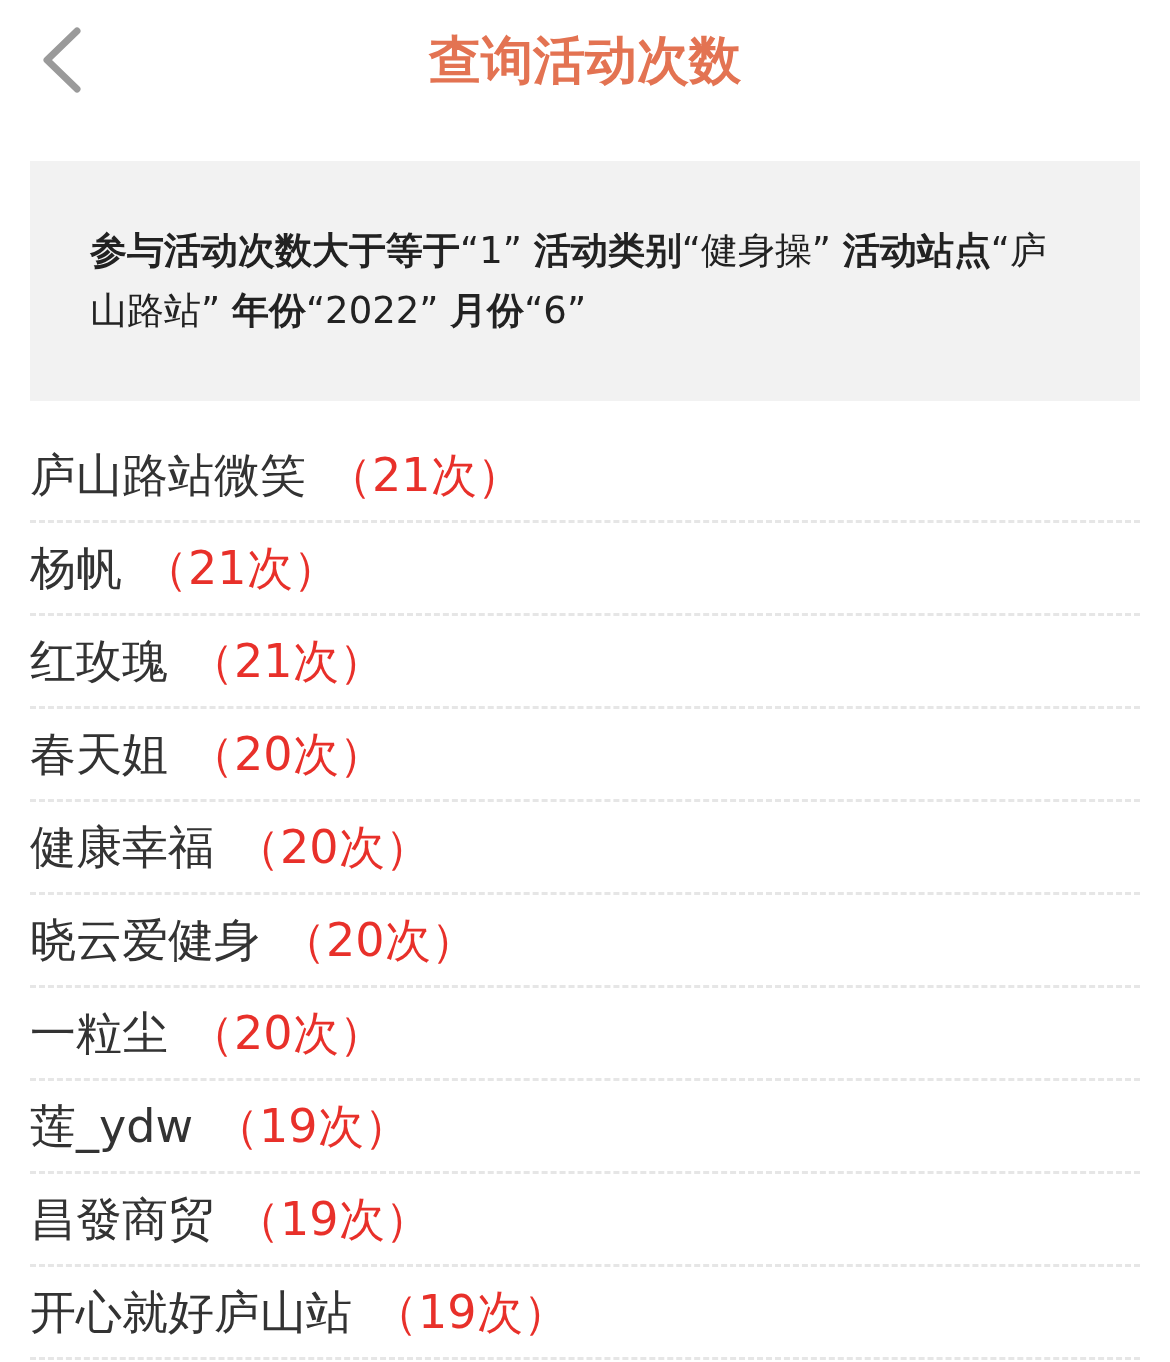 The image size is (1170, 1362). Describe the element at coordinates (585, 60) in the screenshot. I see `page-title: 查询活动次数` at that location.